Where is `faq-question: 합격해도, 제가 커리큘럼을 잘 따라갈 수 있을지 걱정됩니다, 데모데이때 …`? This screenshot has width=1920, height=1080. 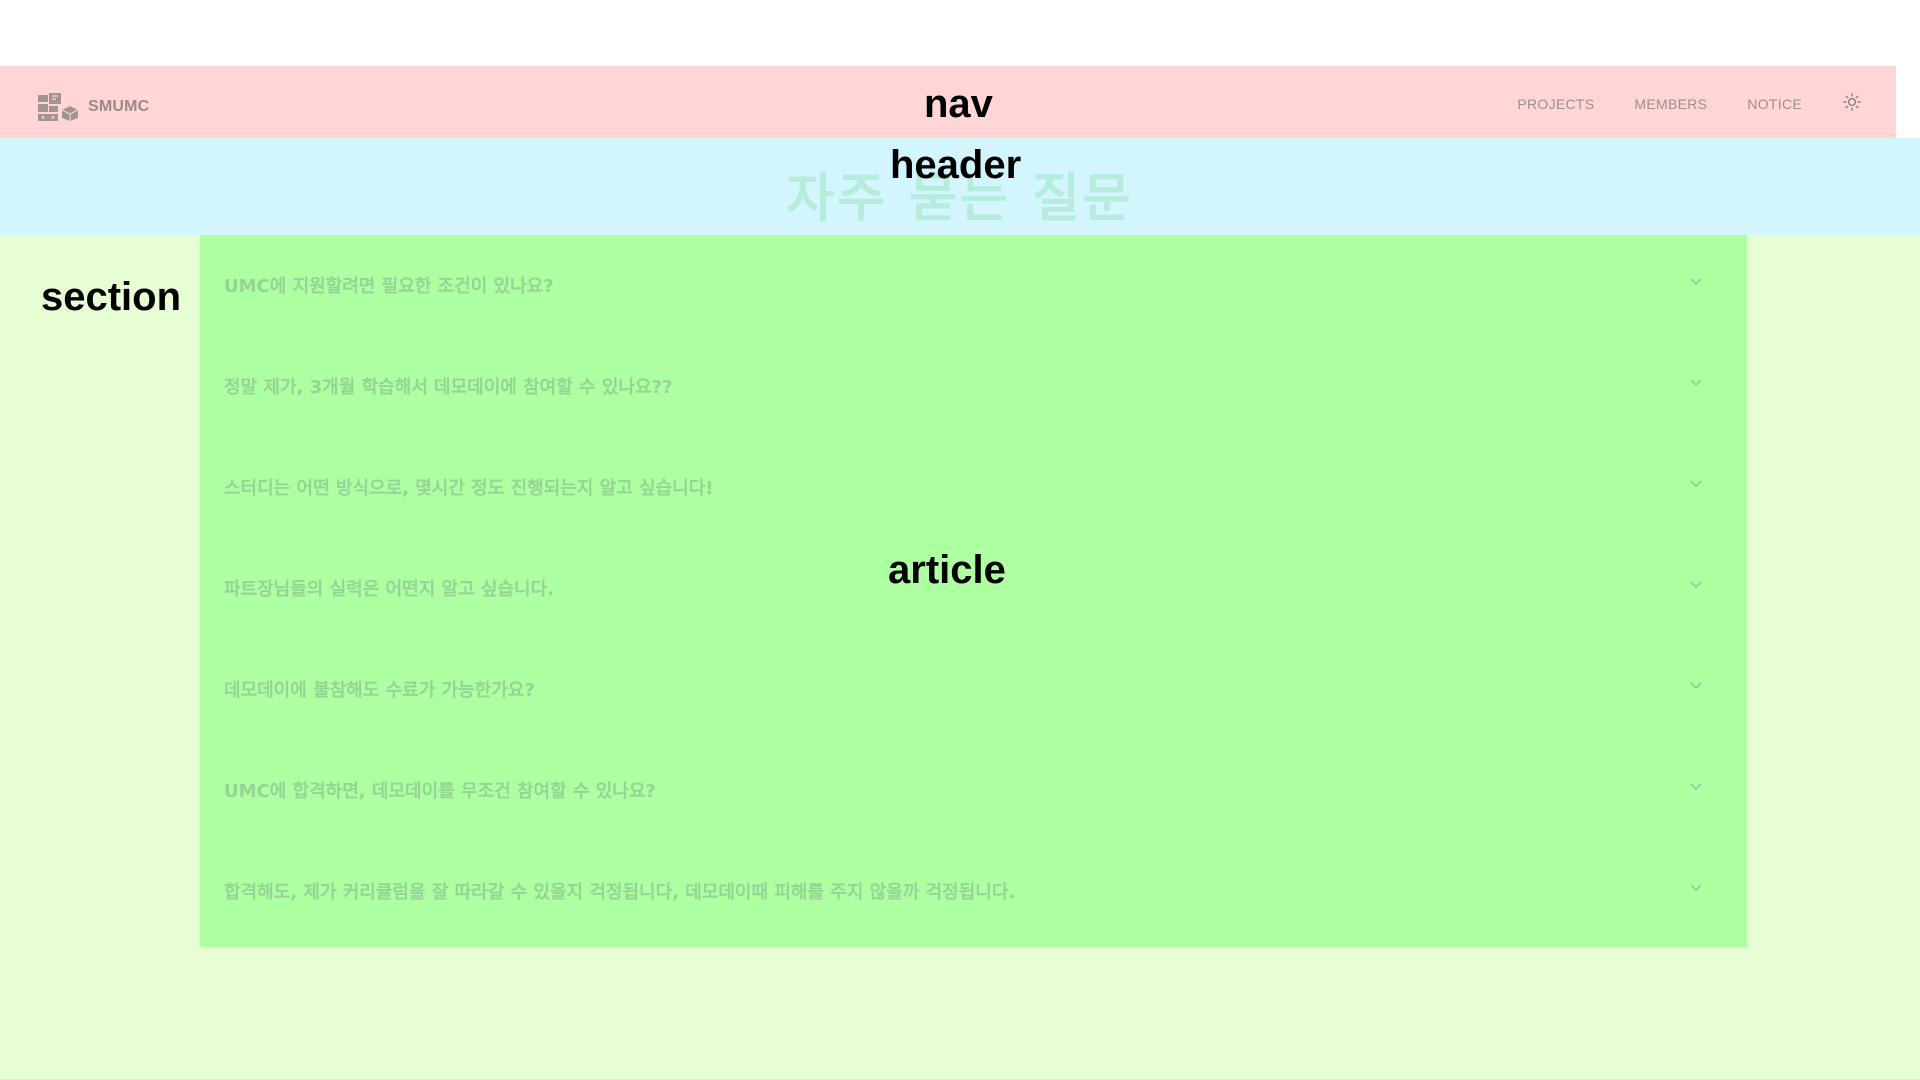 faq-question: 합격해도, 제가 커리큘럼을 잘 따라갈 수 있을지 걱정됩니다, 데모데이때 … is located at coordinates (620, 892).